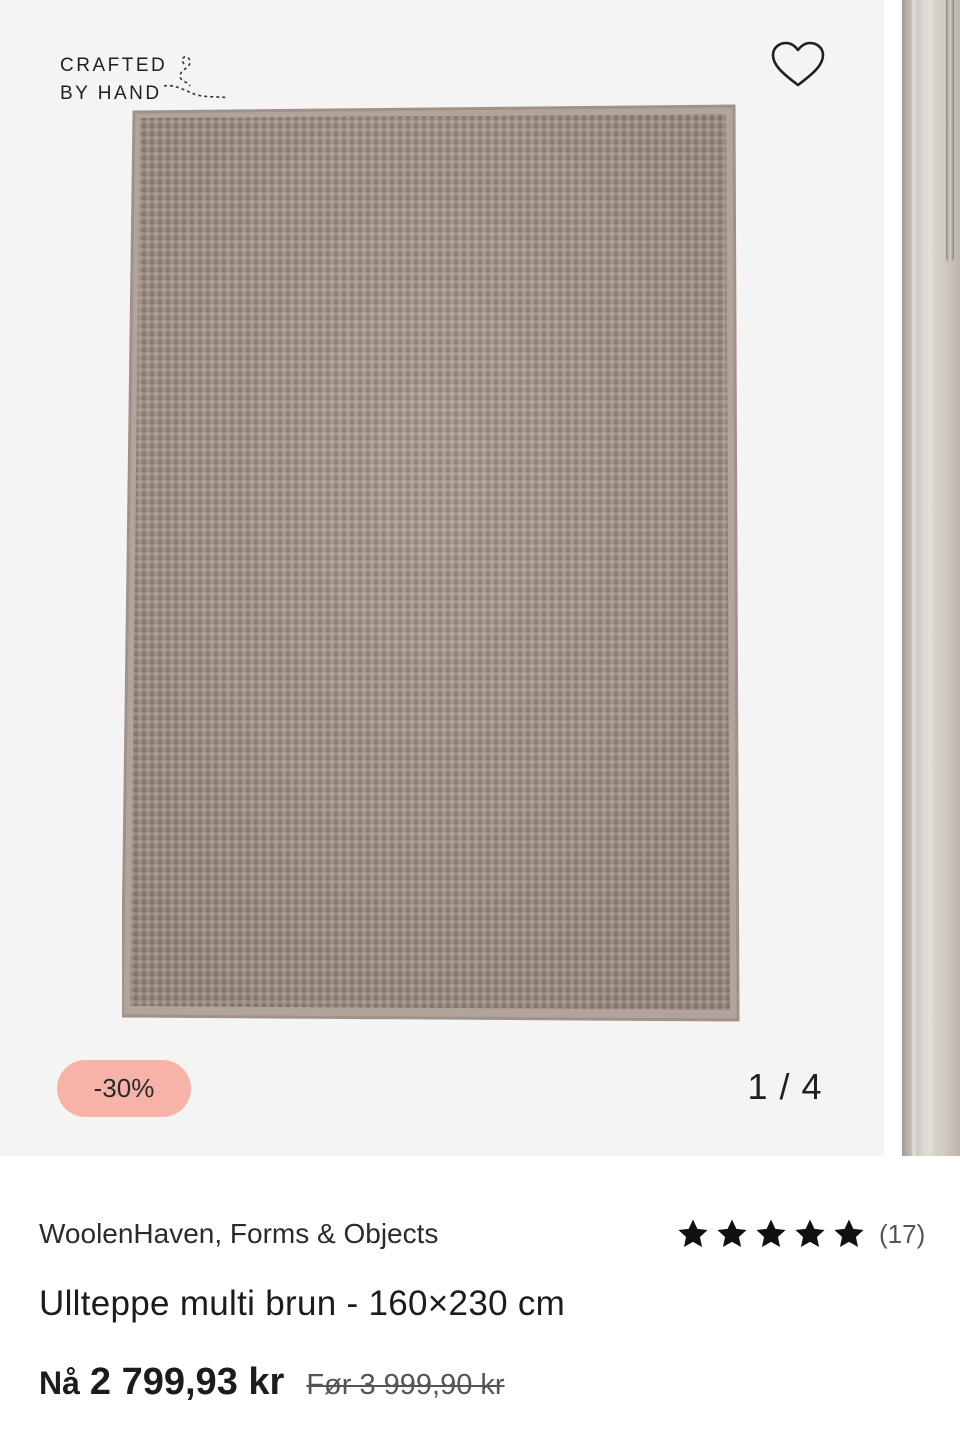 This screenshot has width=960, height=1436. I want to click on gallery-counter: 1 / 4, so click(785, 1086).